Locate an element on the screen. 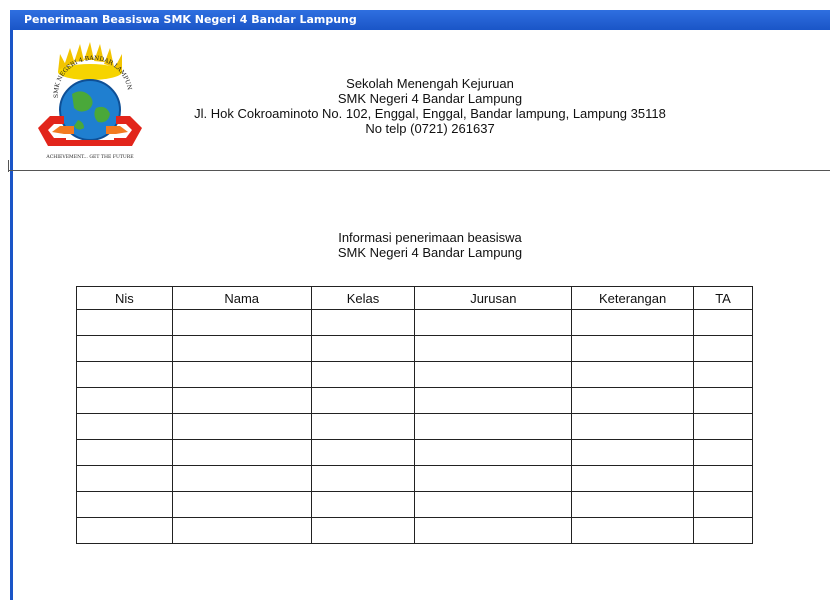 This screenshot has height=600, width=830. info-title: Informasi penerimaan beasiswa is located at coordinates (430, 237).